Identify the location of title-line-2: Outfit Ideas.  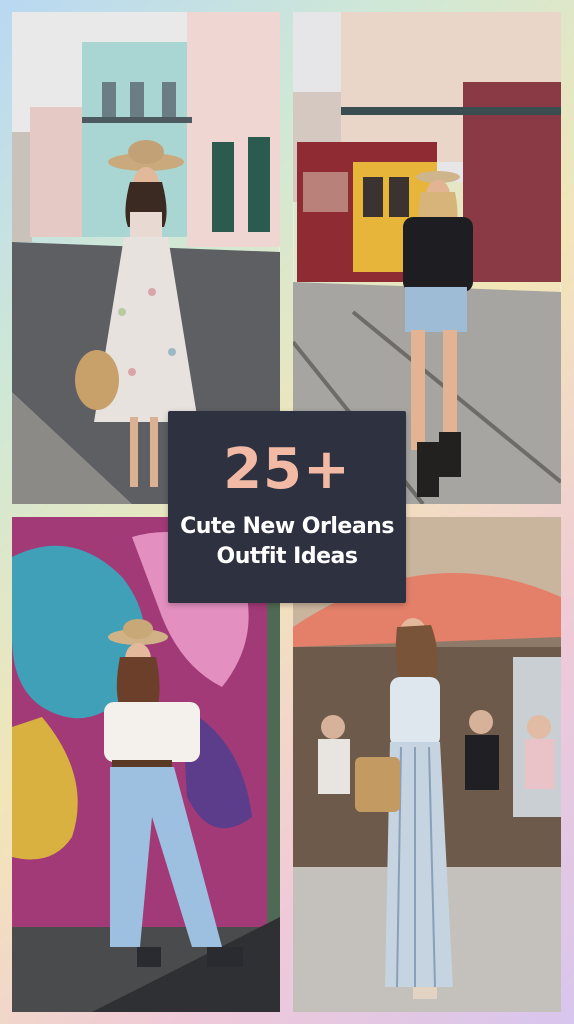
(287, 556).